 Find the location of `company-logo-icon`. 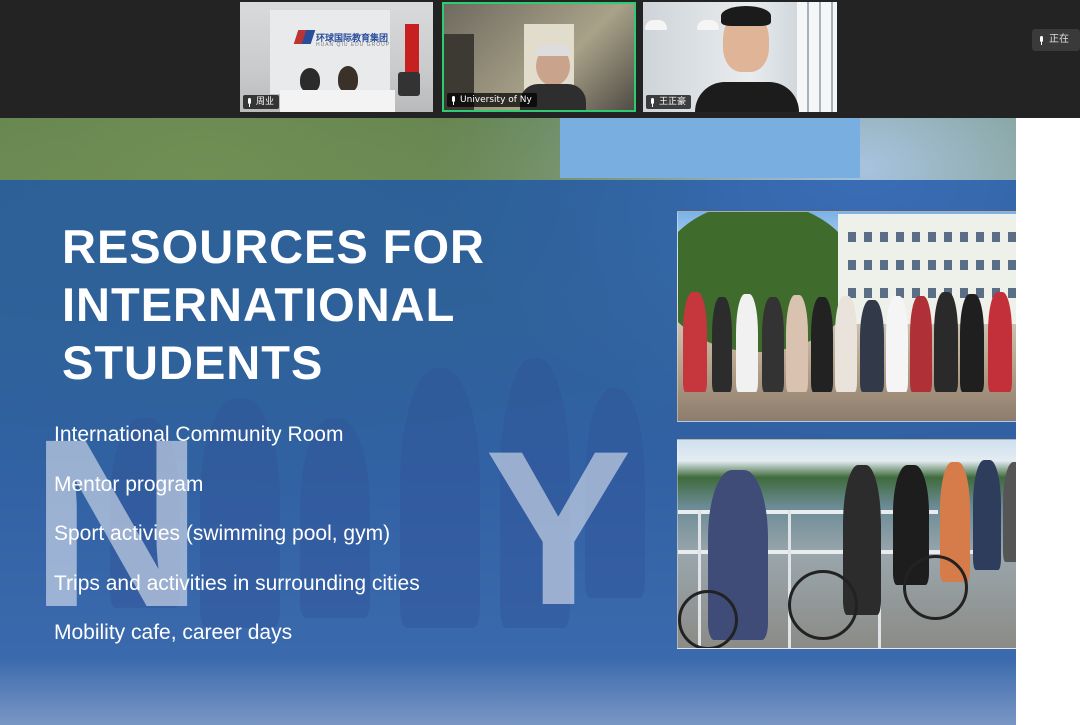

company-logo-icon is located at coordinates (305, 37).